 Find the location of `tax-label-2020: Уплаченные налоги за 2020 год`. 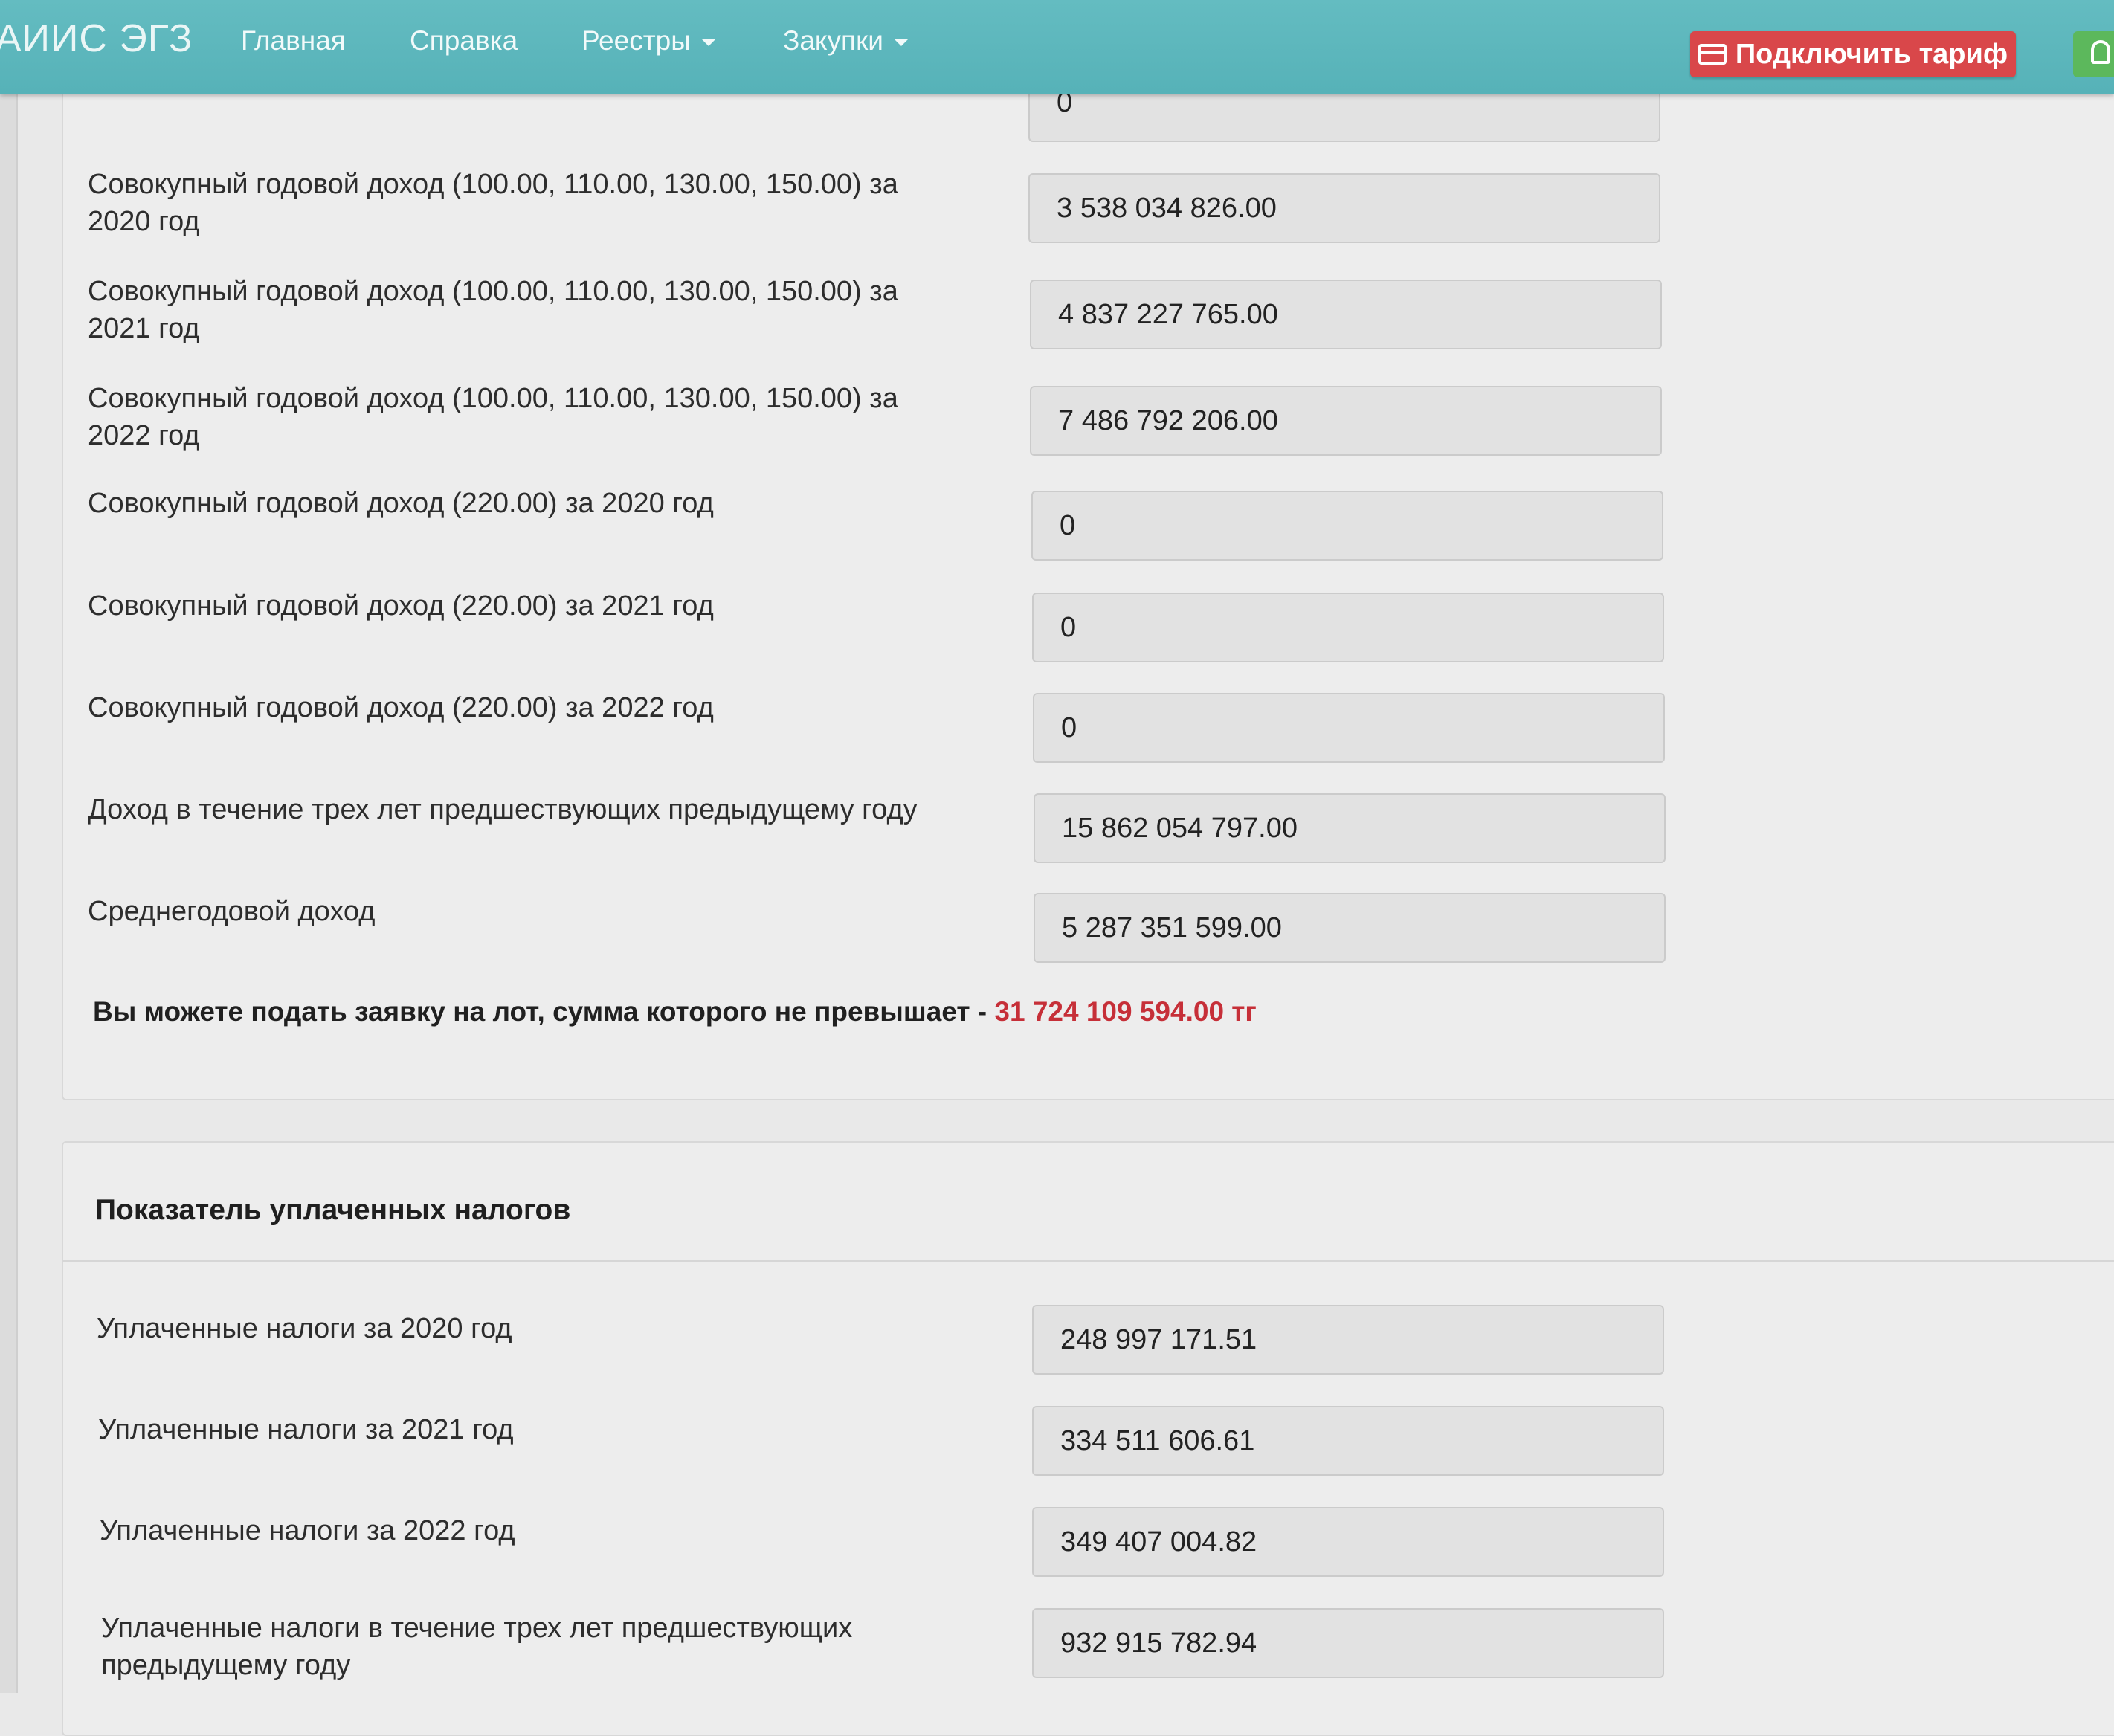

tax-label-2020: Уплаченные налоги за 2020 год is located at coordinates (304, 1328).